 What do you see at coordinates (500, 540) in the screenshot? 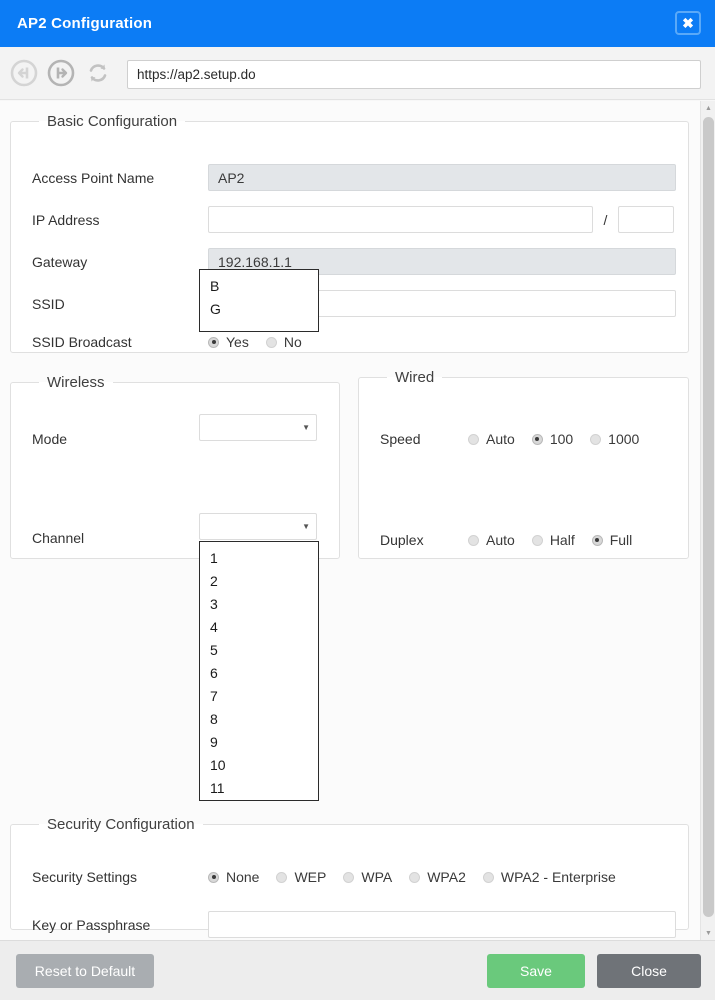
I see `duplex-option-auto-label: Auto` at bounding box center [500, 540].